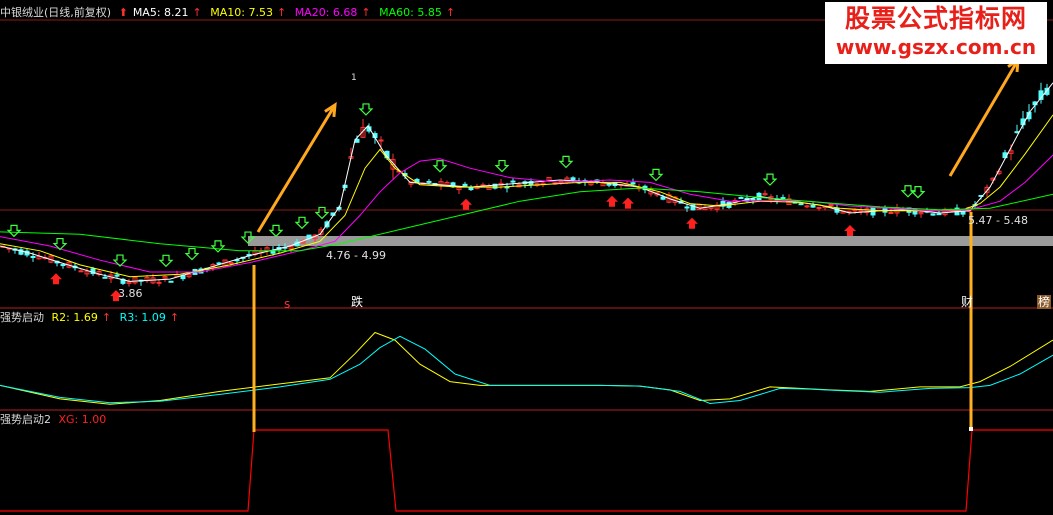 The height and width of the screenshot is (515, 1053). I want to click on price-range-left: 4.76 - 4.99, so click(356, 255).